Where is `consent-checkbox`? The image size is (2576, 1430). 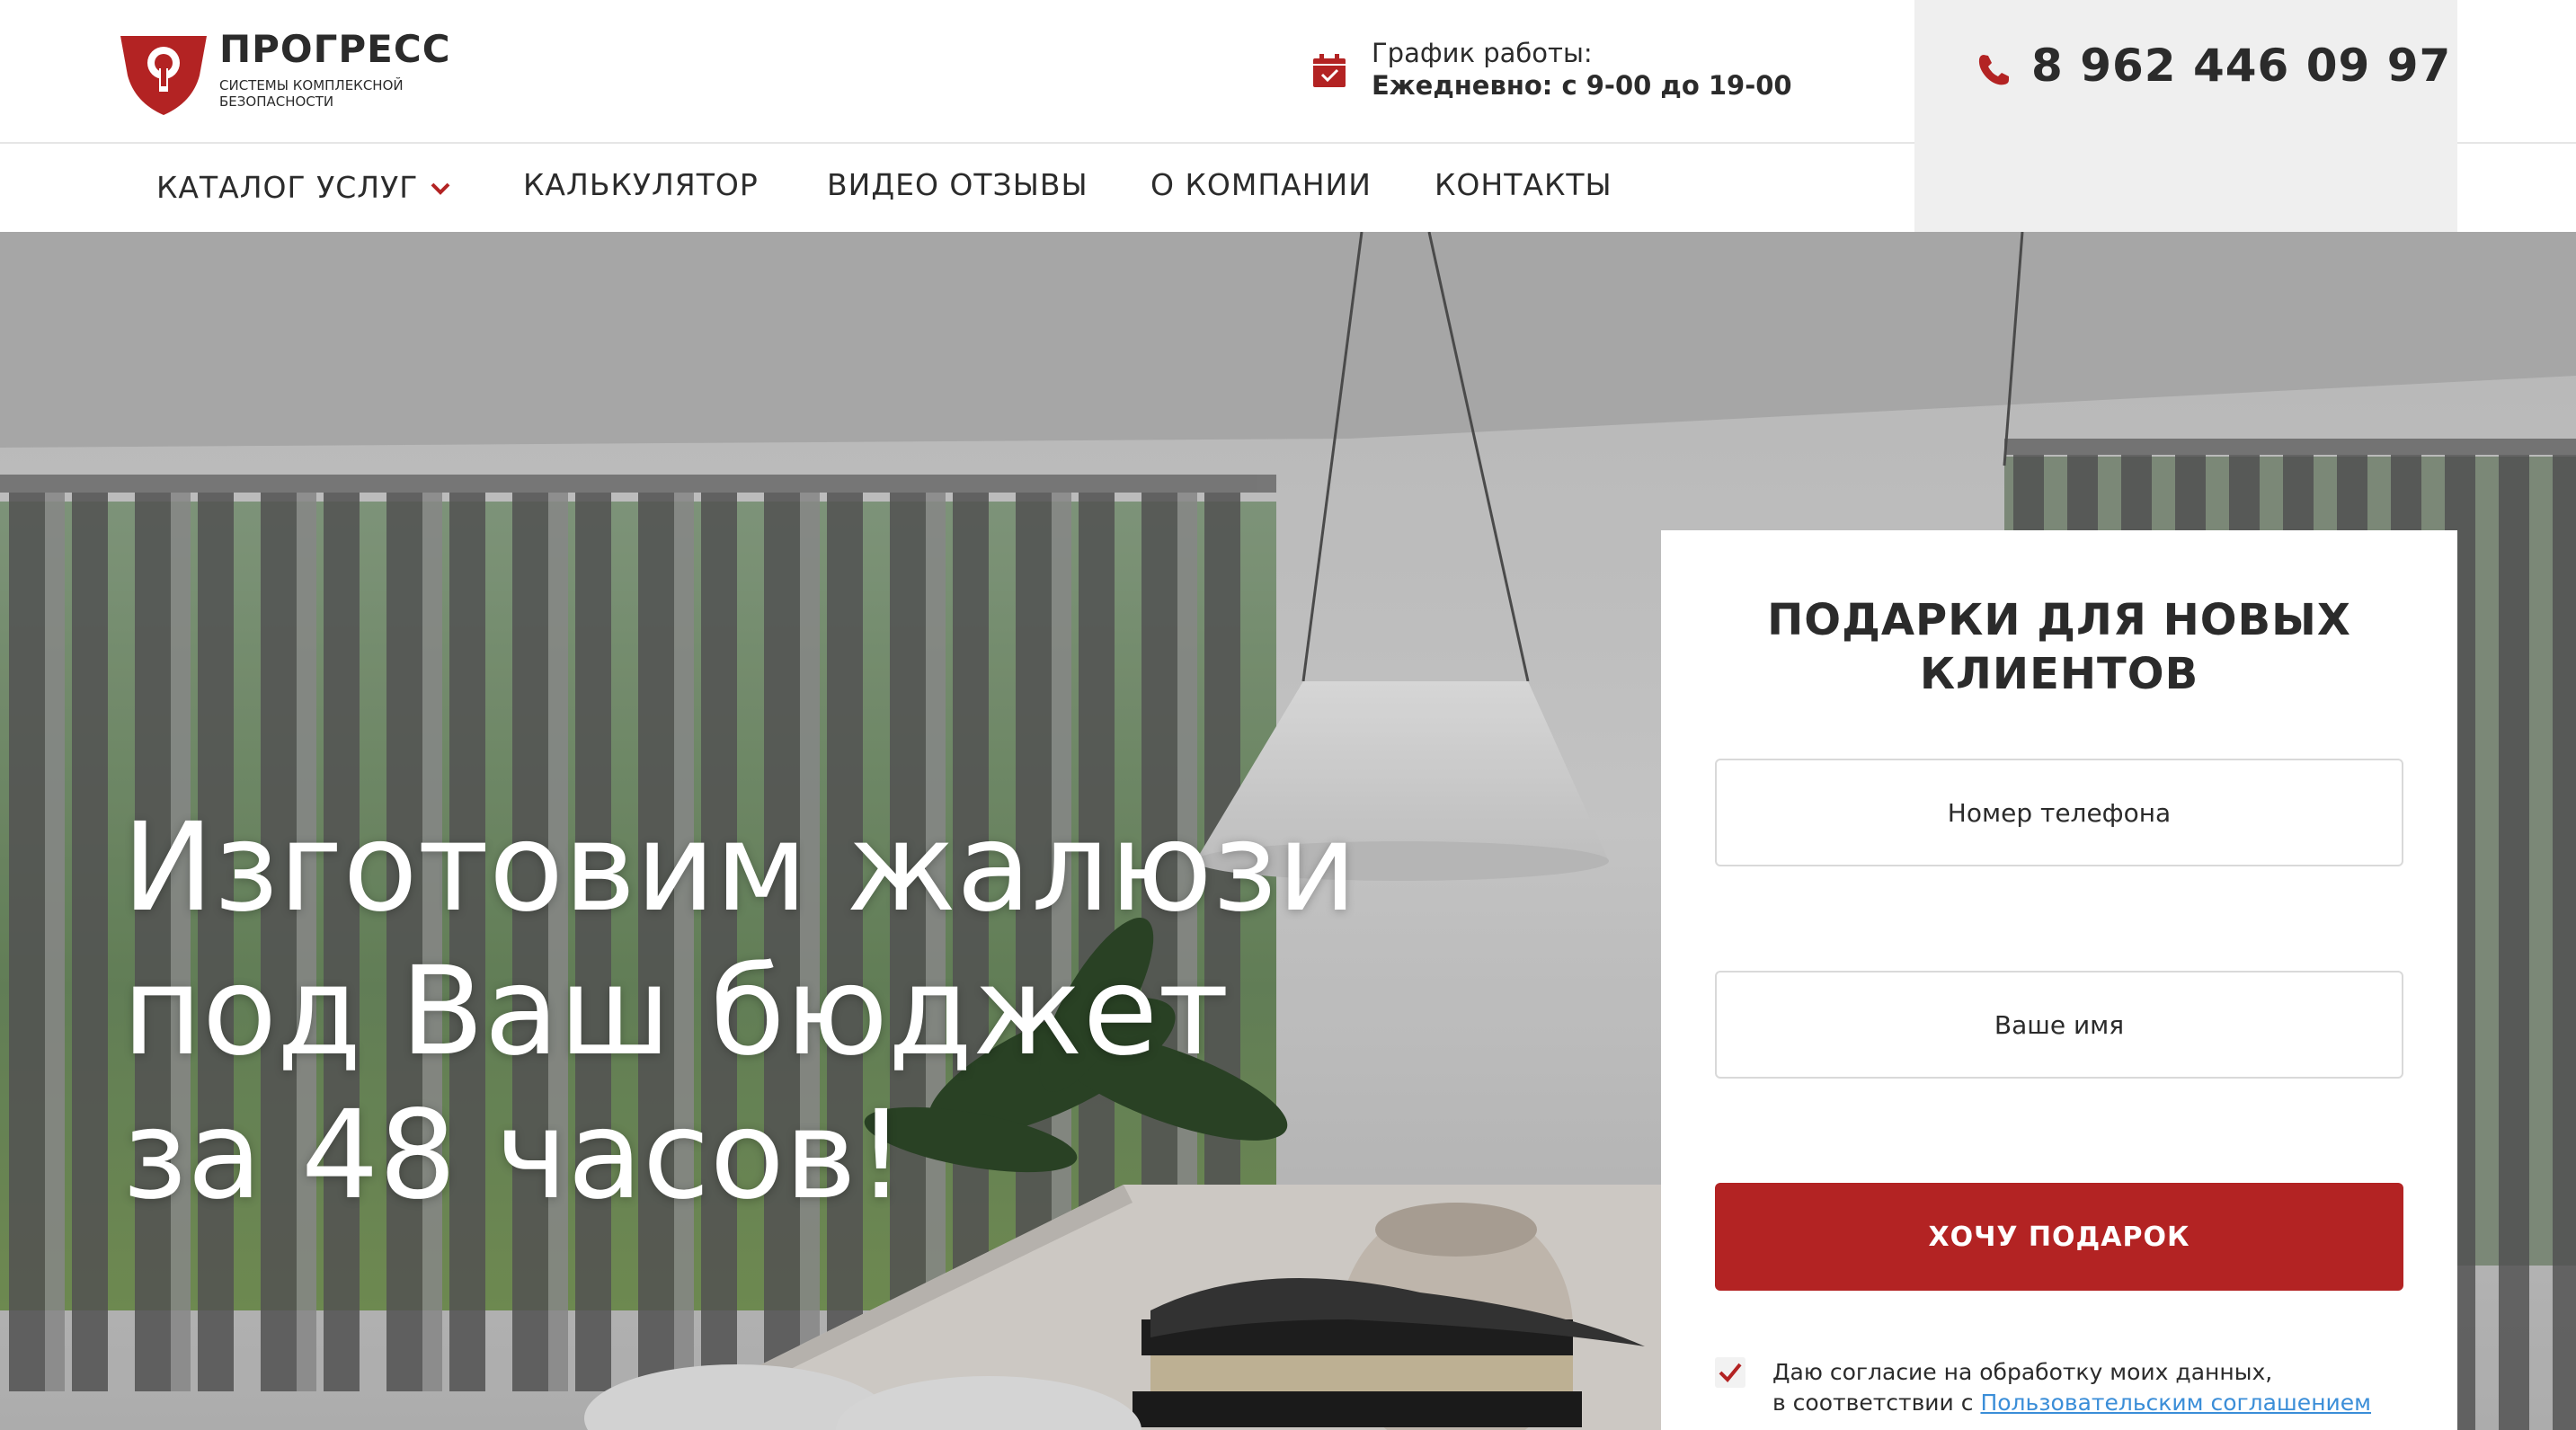
consent-checkbox is located at coordinates (1730, 1372).